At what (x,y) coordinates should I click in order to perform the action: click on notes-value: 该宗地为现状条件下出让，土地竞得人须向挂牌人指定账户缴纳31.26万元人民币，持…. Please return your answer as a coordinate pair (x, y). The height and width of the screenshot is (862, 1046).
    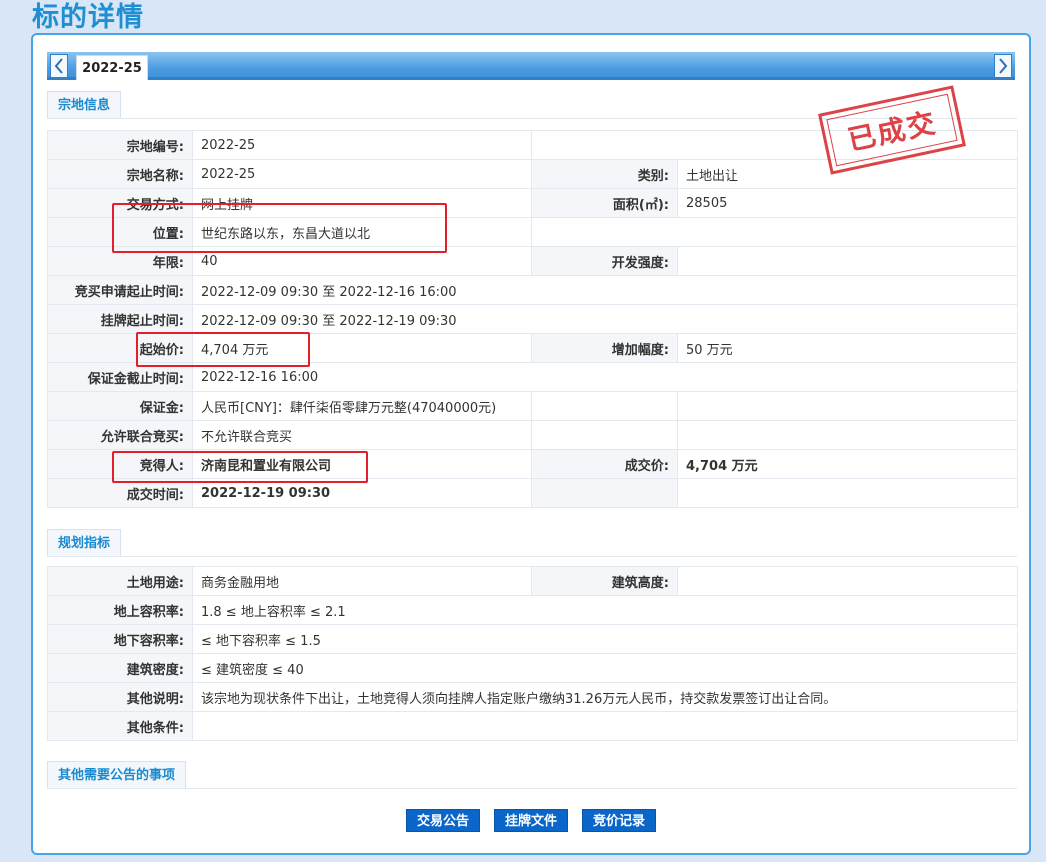
    Looking at the image, I should click on (605, 697).